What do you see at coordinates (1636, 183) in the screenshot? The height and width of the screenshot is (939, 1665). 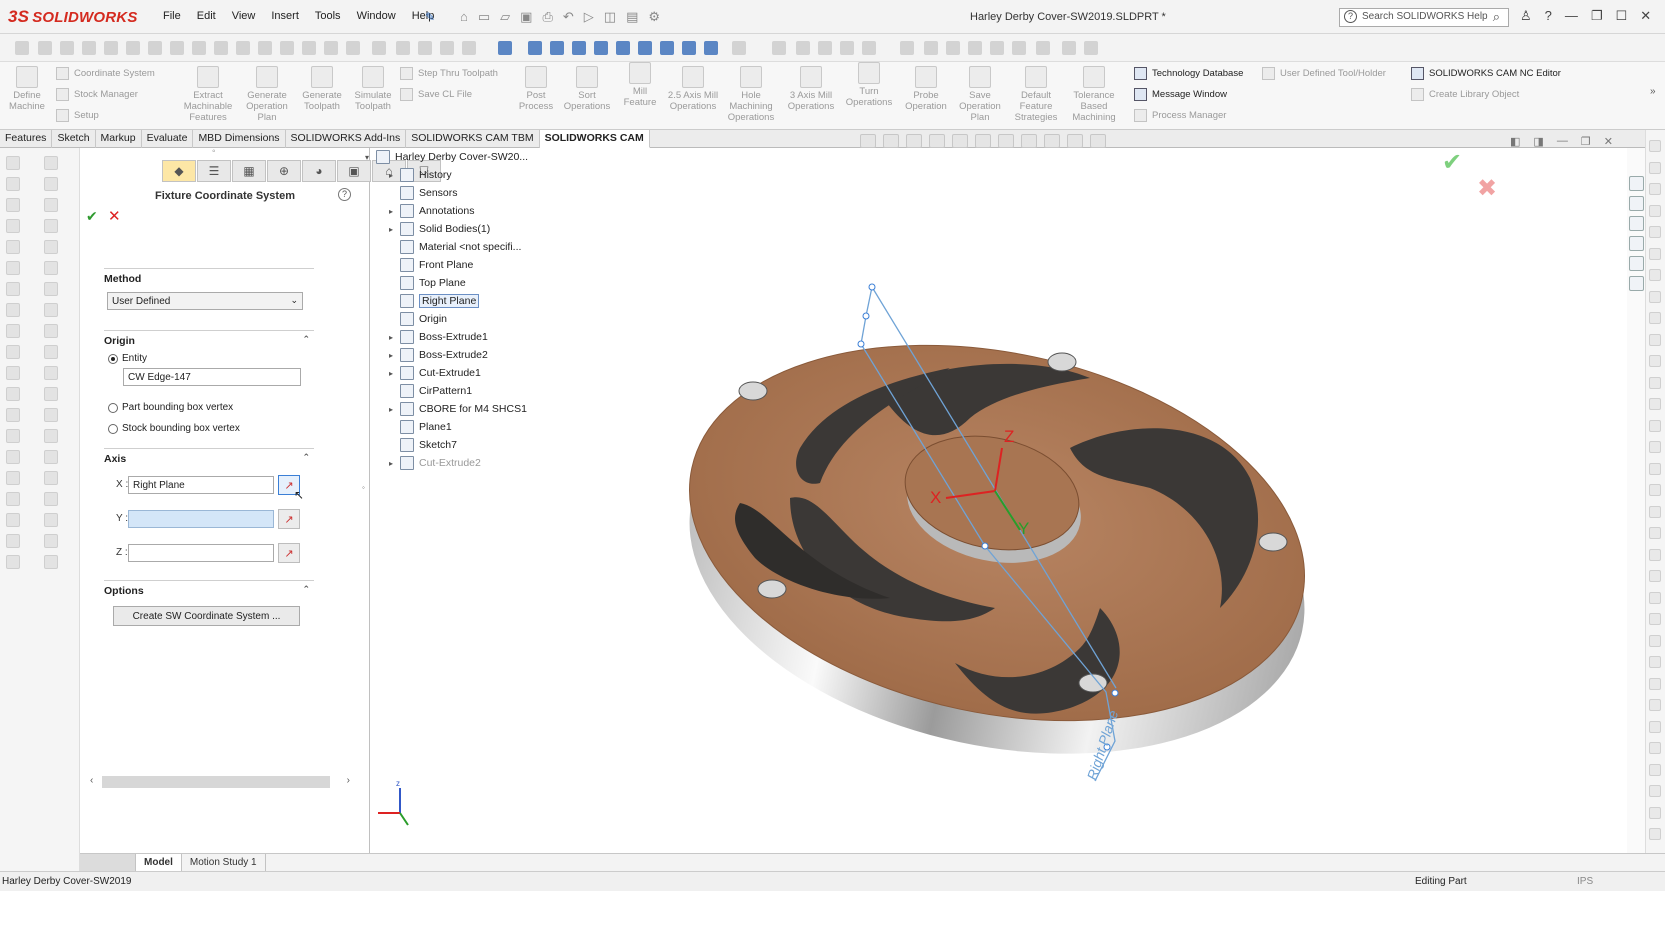 I see `solidworks-resources-icon` at bounding box center [1636, 183].